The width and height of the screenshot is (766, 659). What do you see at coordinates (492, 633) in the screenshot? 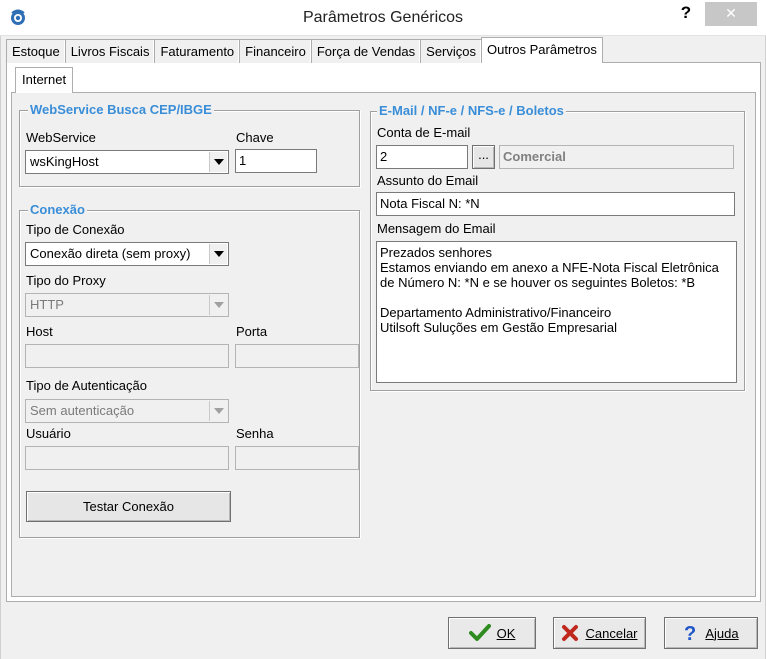
I see `ok-button: OK` at bounding box center [492, 633].